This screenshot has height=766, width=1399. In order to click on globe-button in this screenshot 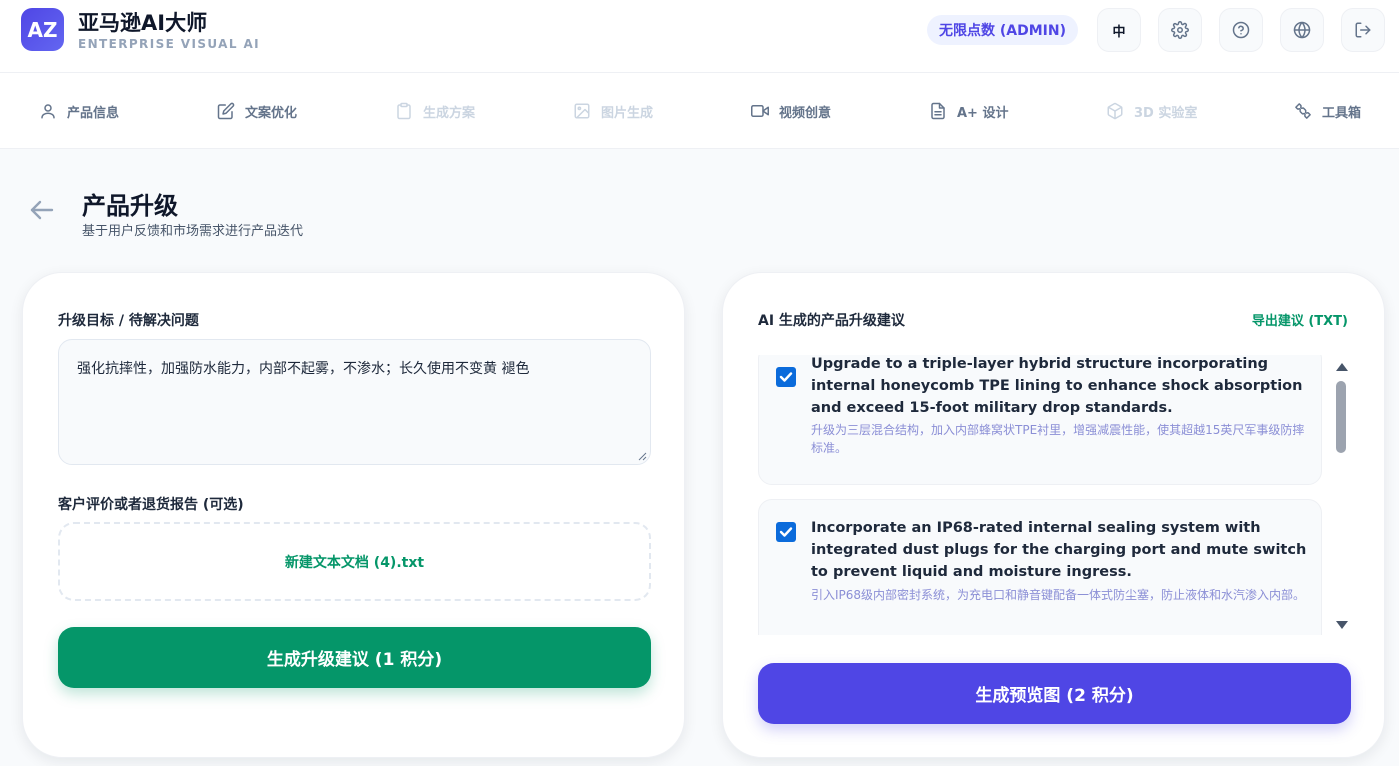, I will do `click(1302, 30)`.